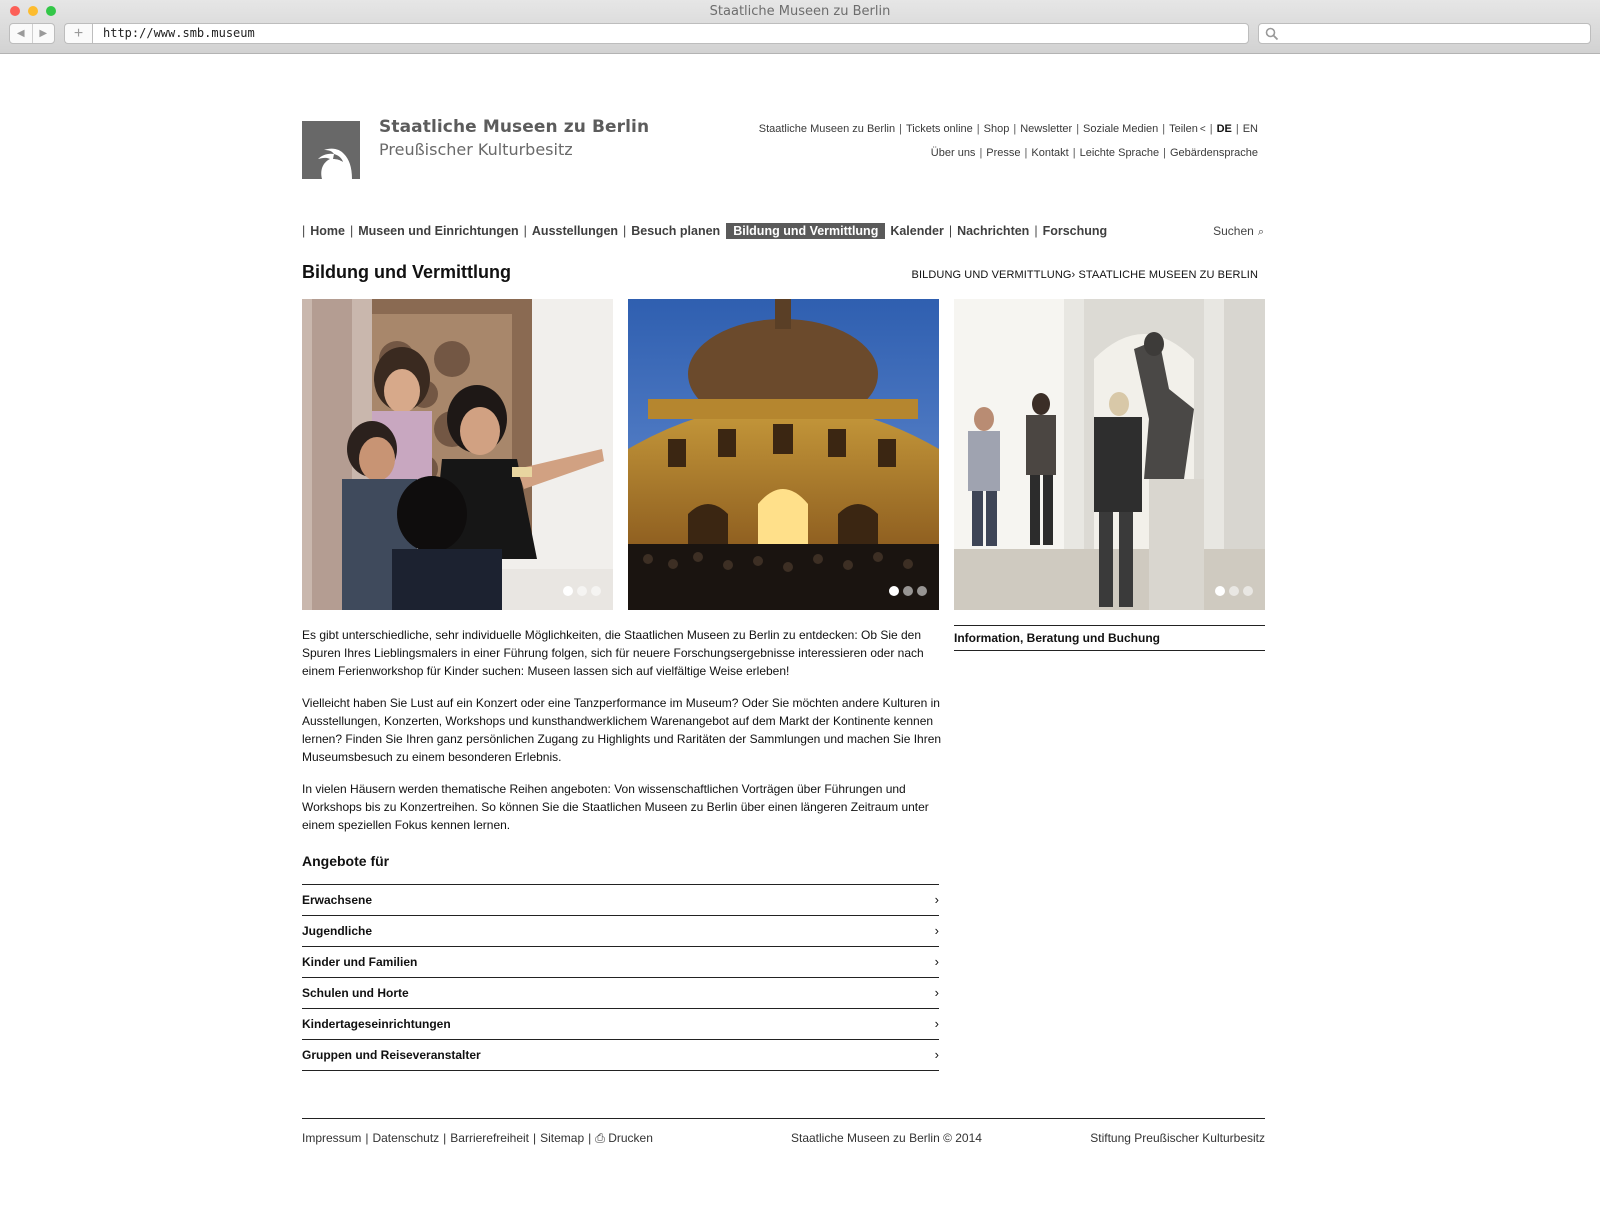 The height and width of the screenshot is (1220, 1600). Describe the element at coordinates (1168, 275) in the screenshot. I see `breadcrumb-item: Staatliche Museen zu Berlin` at that location.